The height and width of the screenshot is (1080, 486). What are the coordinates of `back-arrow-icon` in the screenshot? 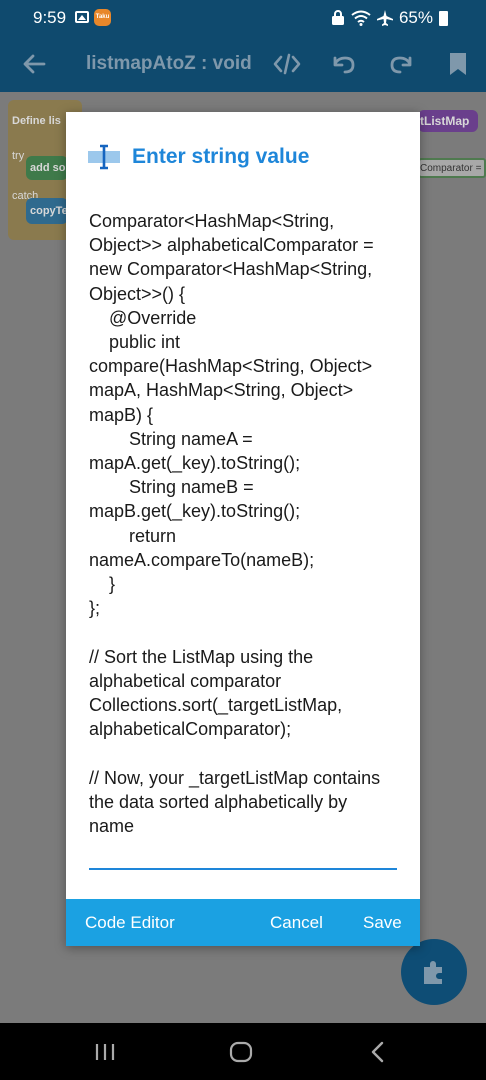 It's located at (34, 64).